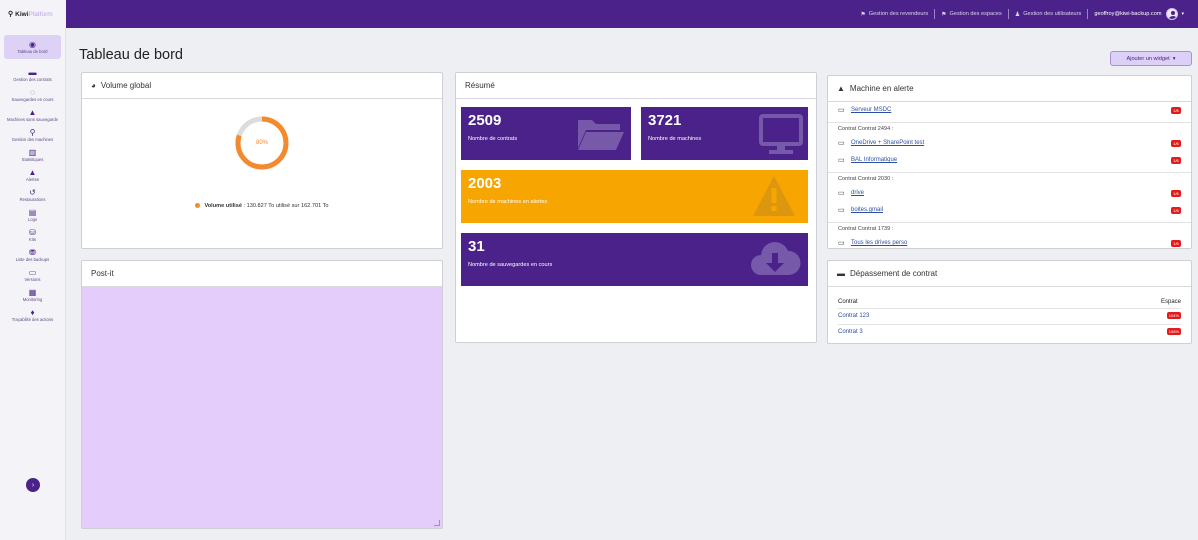 This screenshot has height=540, width=1198. What do you see at coordinates (262, 407) in the screenshot?
I see `postit-textarea` at bounding box center [262, 407].